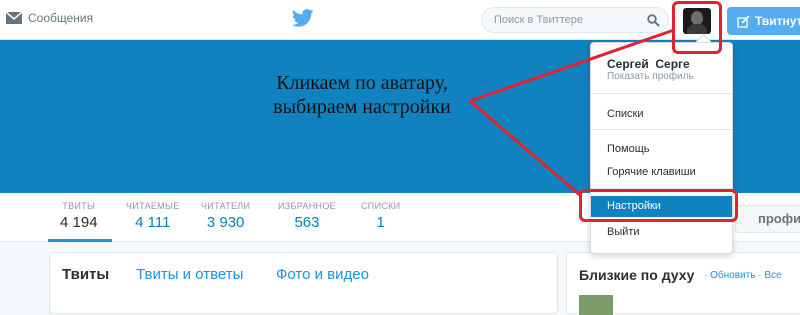 Image resolution: width=800 pixels, height=315 pixels. I want to click on arrow-to-avatar, so click(572, 65).